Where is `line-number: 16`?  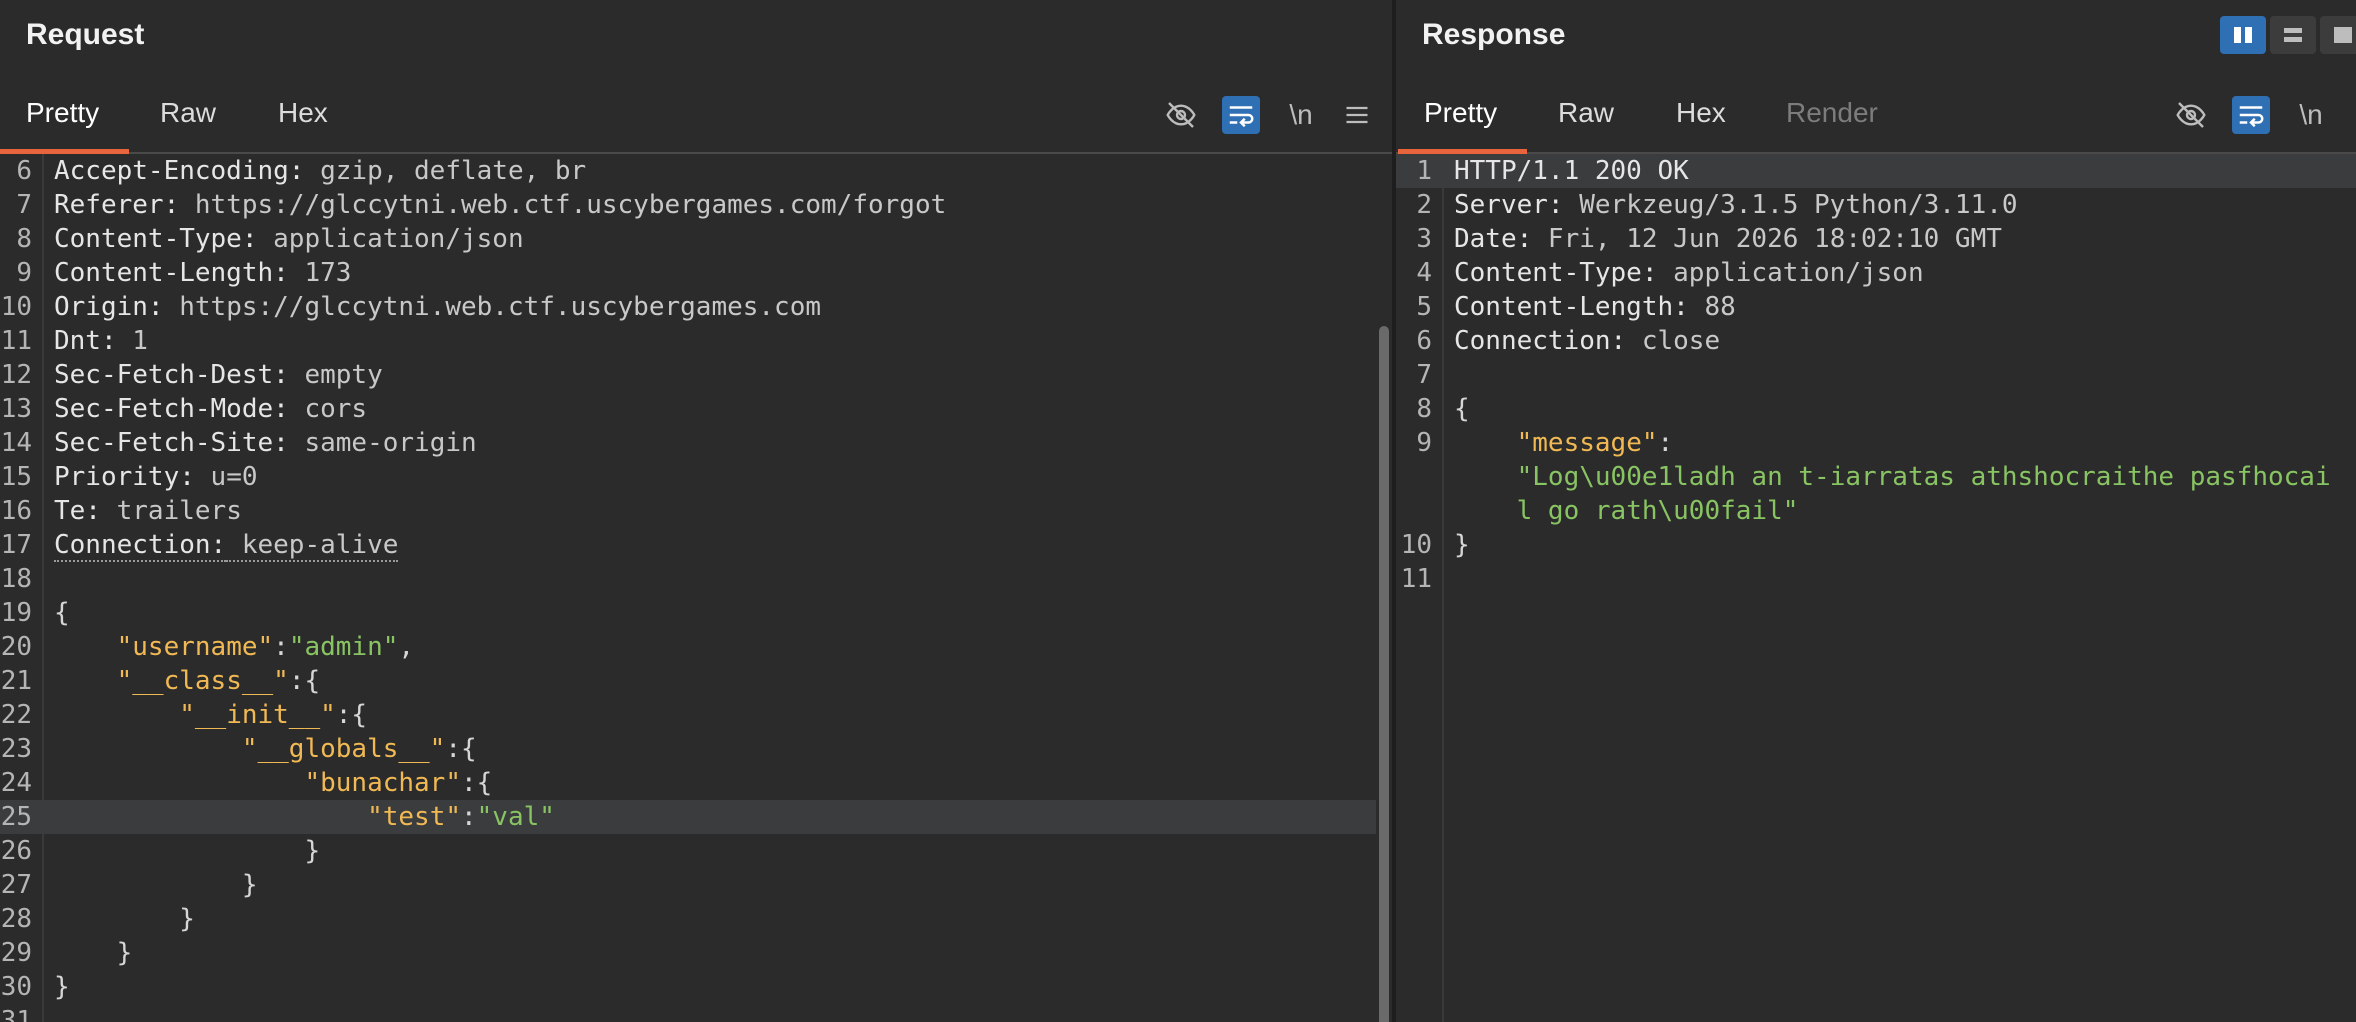
line-number: 16 is located at coordinates (16, 511).